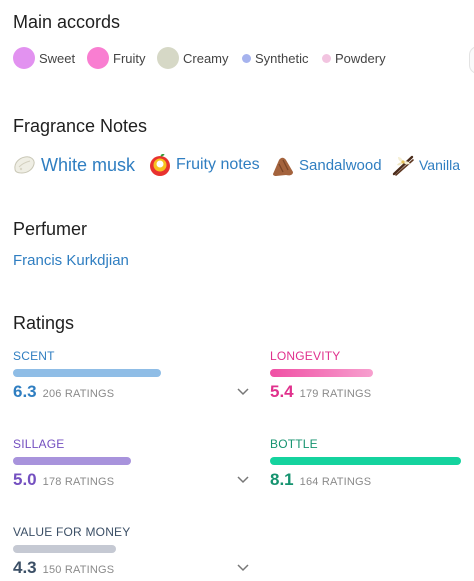 This screenshot has width=474, height=581. Describe the element at coordinates (340, 165) in the screenshot. I see `note-label: Sandalwood` at that location.